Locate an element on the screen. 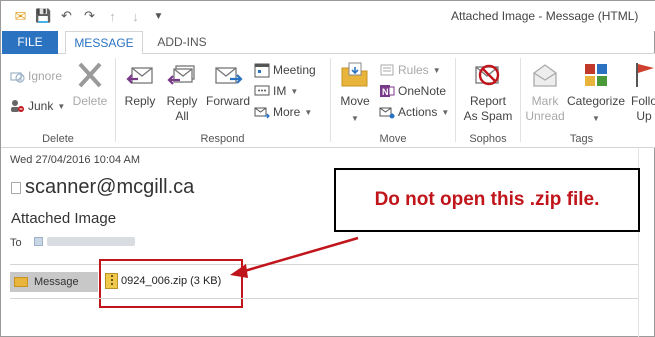  more-actions-icon is located at coordinates (262, 112).